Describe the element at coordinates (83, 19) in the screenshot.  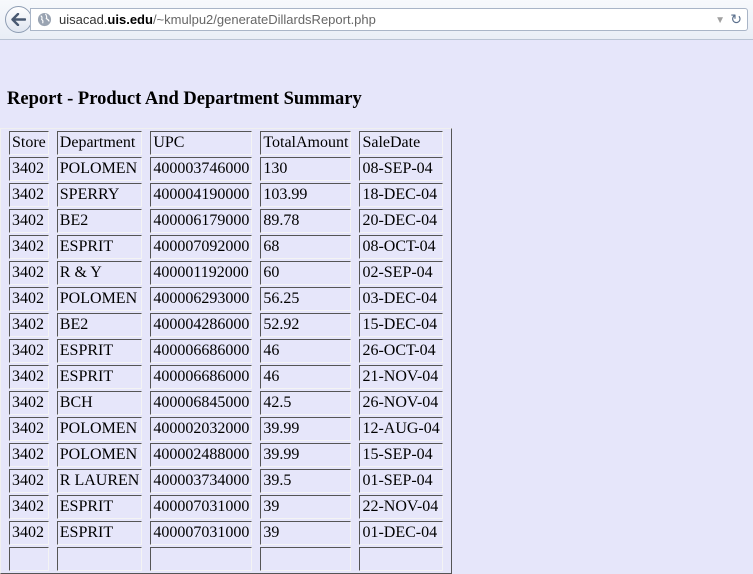
I see `url-host-prefix: uisacad.` at that location.